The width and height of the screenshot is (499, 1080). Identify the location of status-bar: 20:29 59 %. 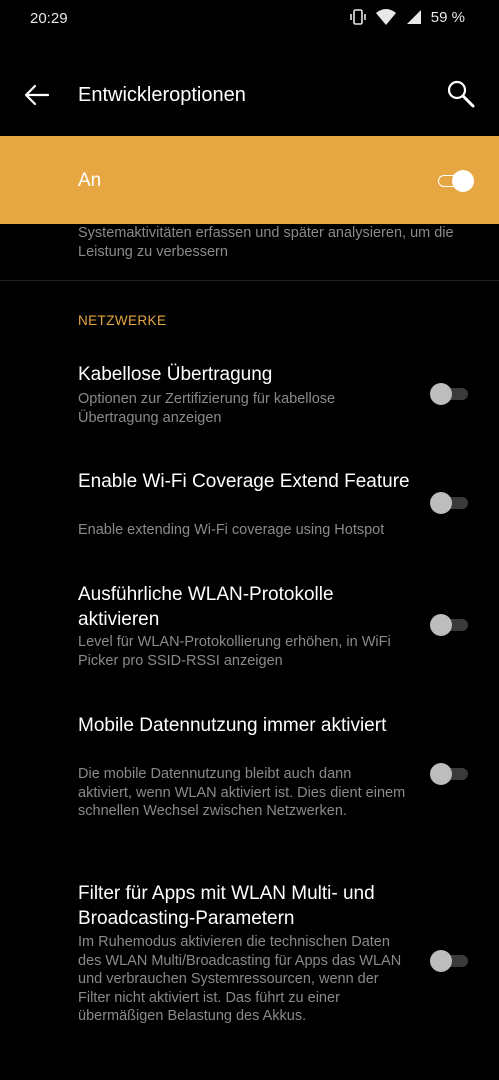
(249, 20).